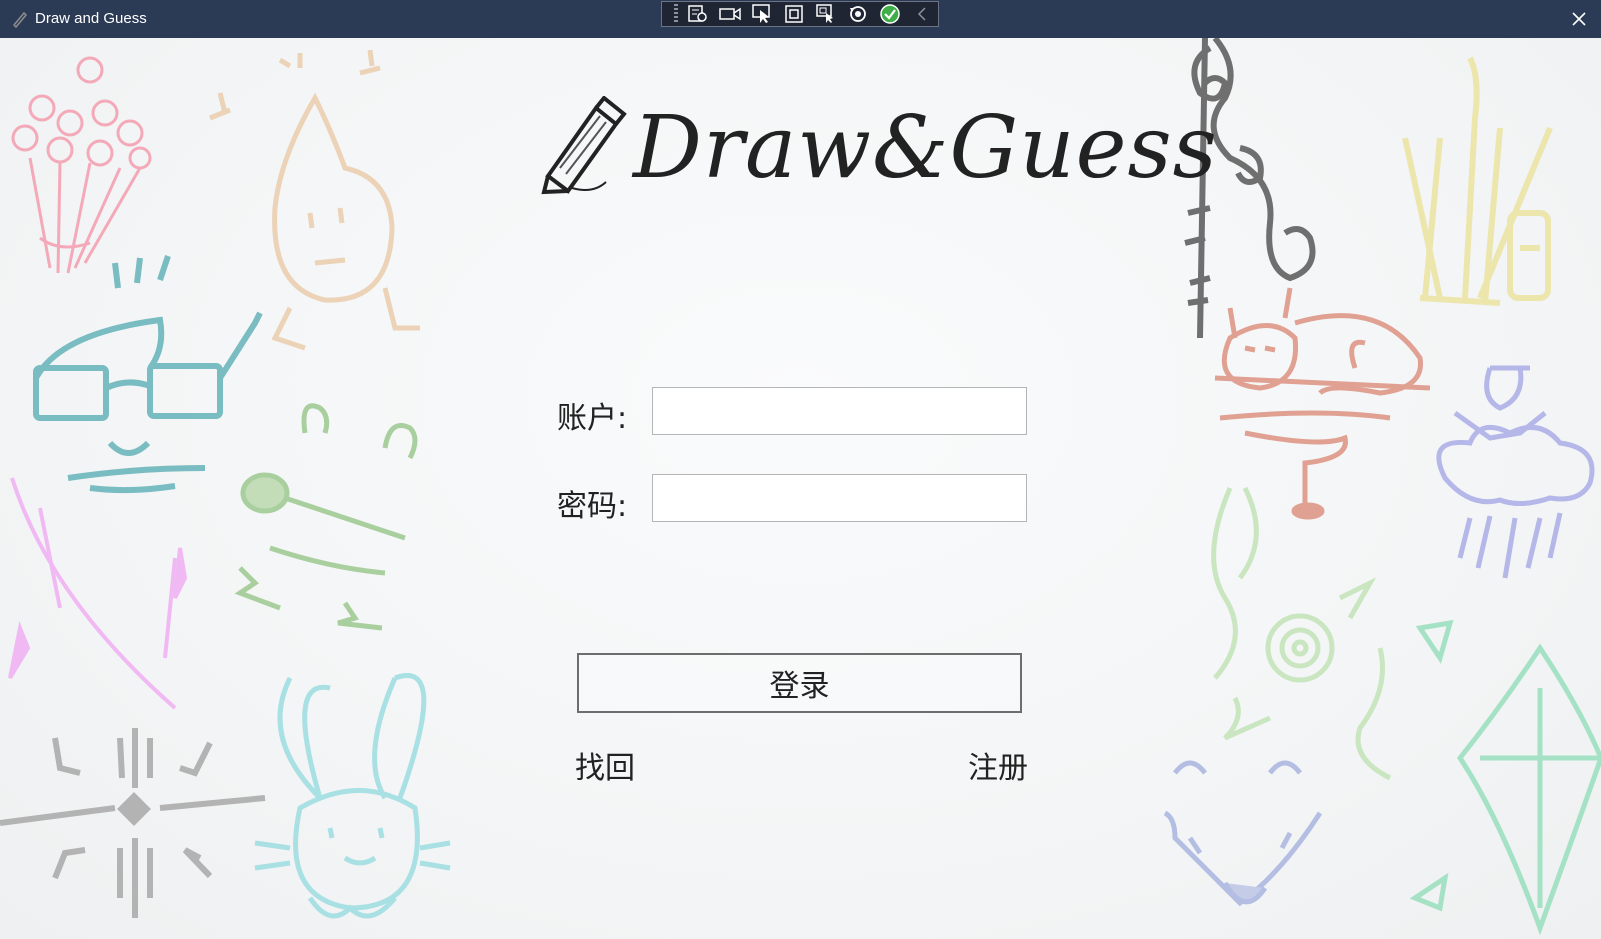 The image size is (1601, 939). What do you see at coordinates (584, 145) in the screenshot?
I see `pencil-icon` at bounding box center [584, 145].